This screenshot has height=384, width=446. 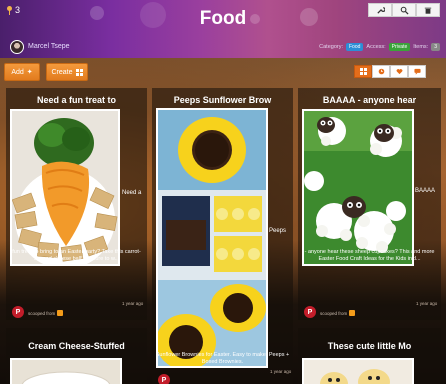 I want to click on avatar, so click(x=17, y=47).